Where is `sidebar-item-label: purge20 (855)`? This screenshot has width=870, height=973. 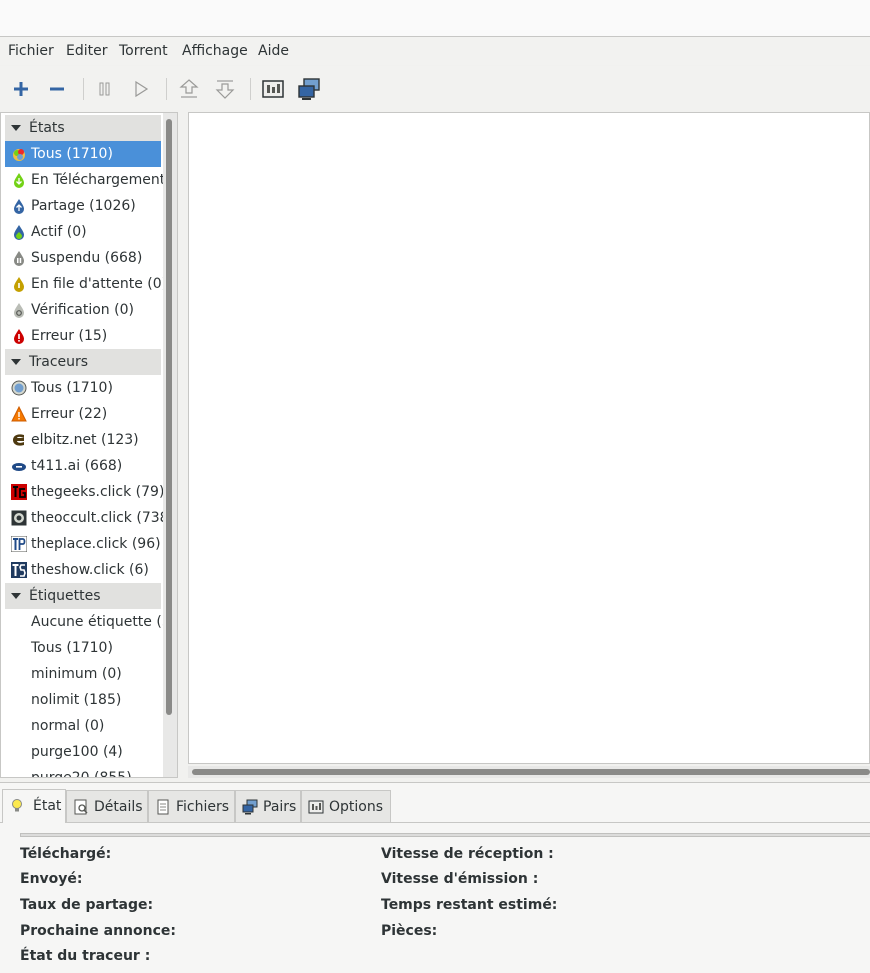 sidebar-item-label: purge20 (855) is located at coordinates (81, 774).